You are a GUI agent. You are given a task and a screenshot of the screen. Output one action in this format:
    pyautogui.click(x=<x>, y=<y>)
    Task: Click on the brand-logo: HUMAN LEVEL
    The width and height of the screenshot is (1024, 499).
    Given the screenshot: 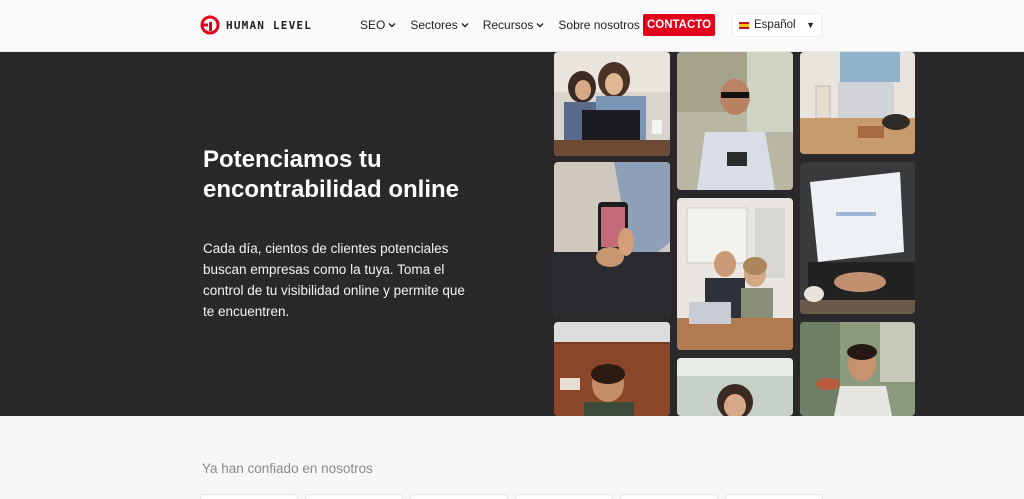 What is the action you would take?
    pyautogui.click(x=256, y=25)
    